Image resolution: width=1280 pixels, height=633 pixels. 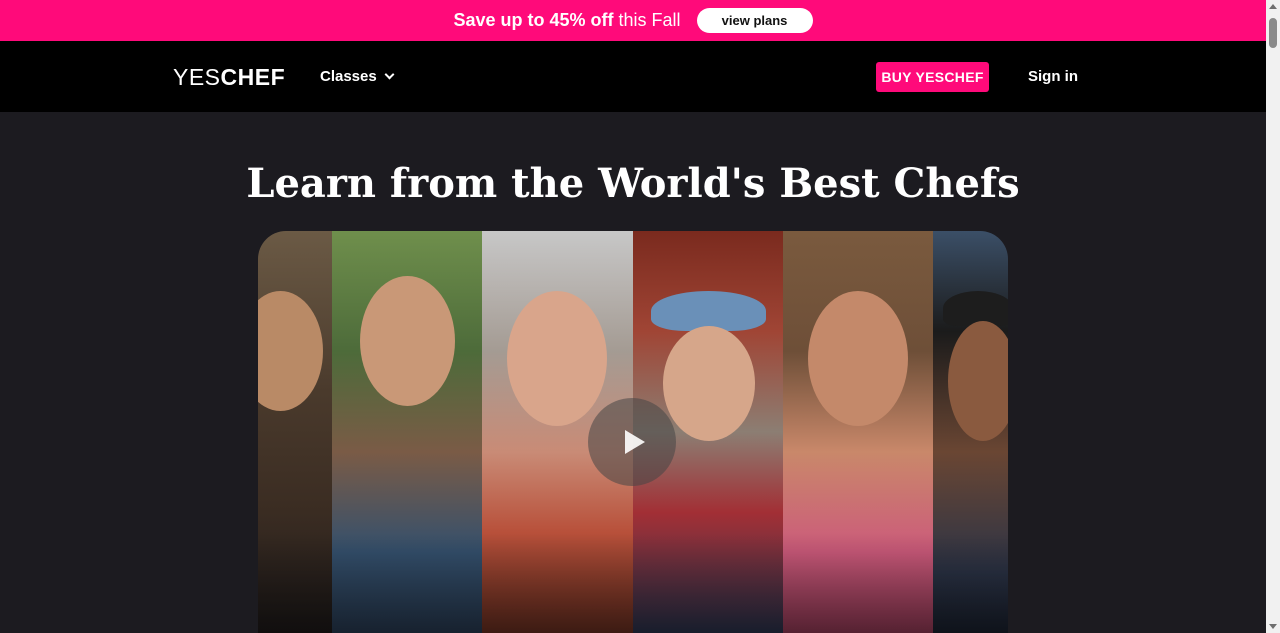 I want to click on chevron-down-icon, so click(x=389, y=74).